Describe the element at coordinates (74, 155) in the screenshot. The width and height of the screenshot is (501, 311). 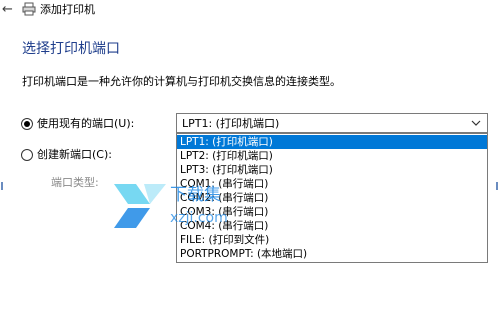
I see `create-new-port-label: 创建新端口(C):` at that location.